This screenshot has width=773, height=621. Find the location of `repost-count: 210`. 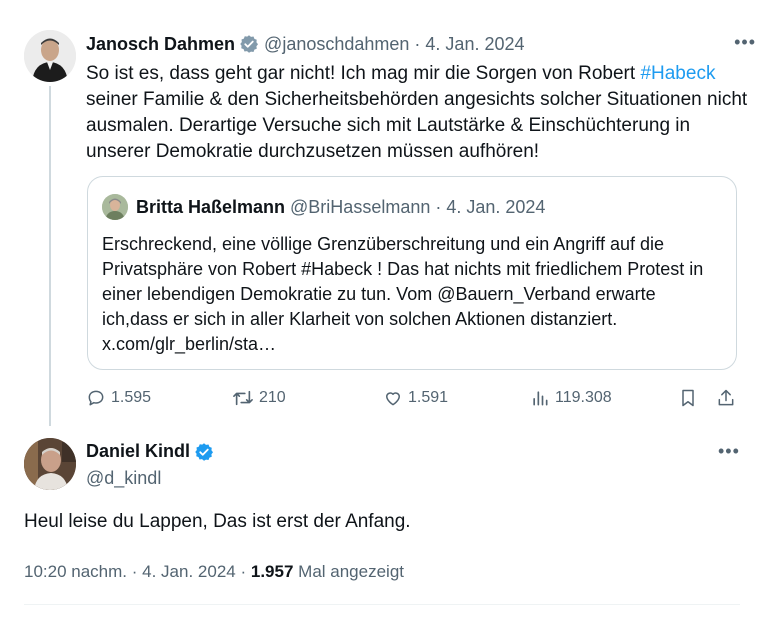

repost-count: 210 is located at coordinates (272, 397).